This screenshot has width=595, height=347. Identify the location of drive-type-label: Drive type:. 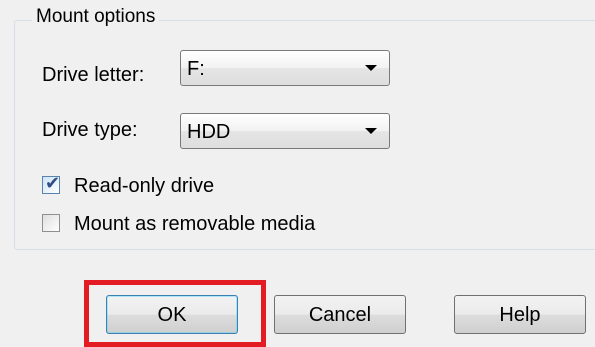
(90, 130).